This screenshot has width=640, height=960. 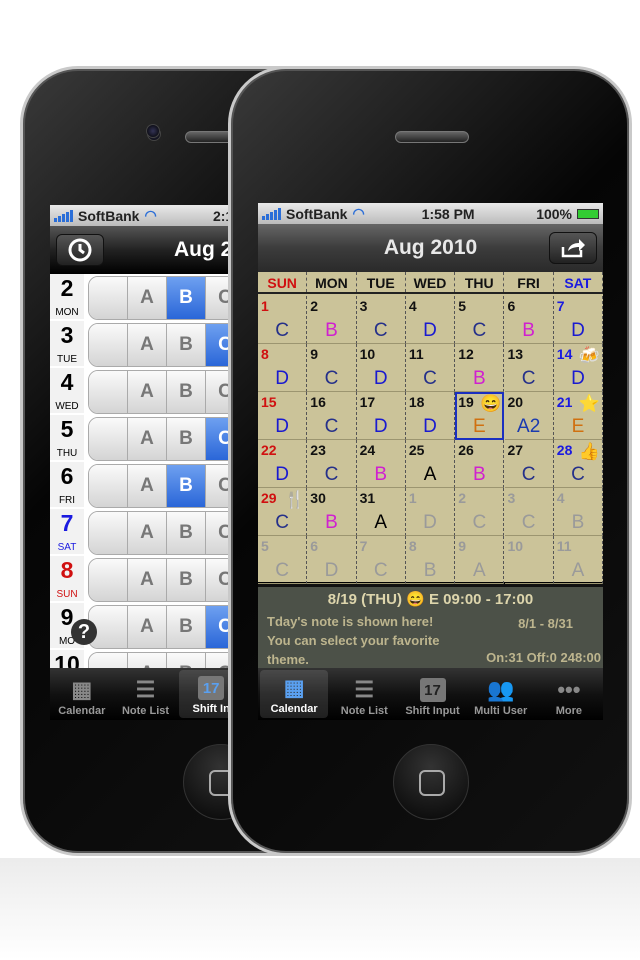 I want to click on calendar-day: 12 B, so click(x=480, y=368).